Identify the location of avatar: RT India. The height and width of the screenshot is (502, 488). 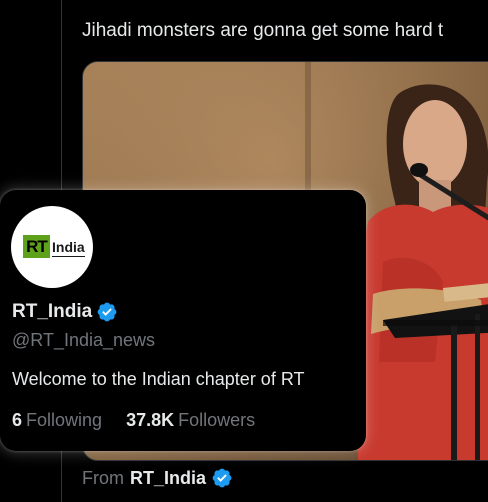
(52, 247).